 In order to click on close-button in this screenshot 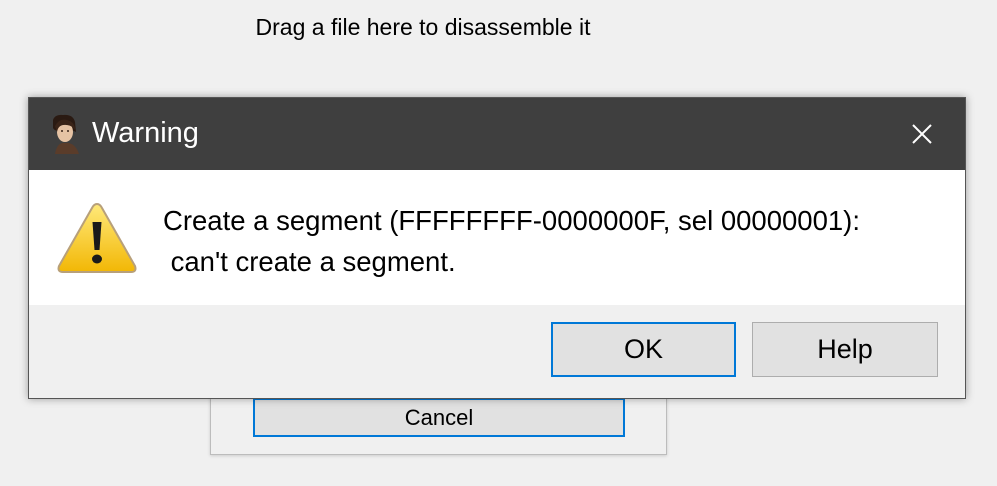, I will do `click(922, 134)`.